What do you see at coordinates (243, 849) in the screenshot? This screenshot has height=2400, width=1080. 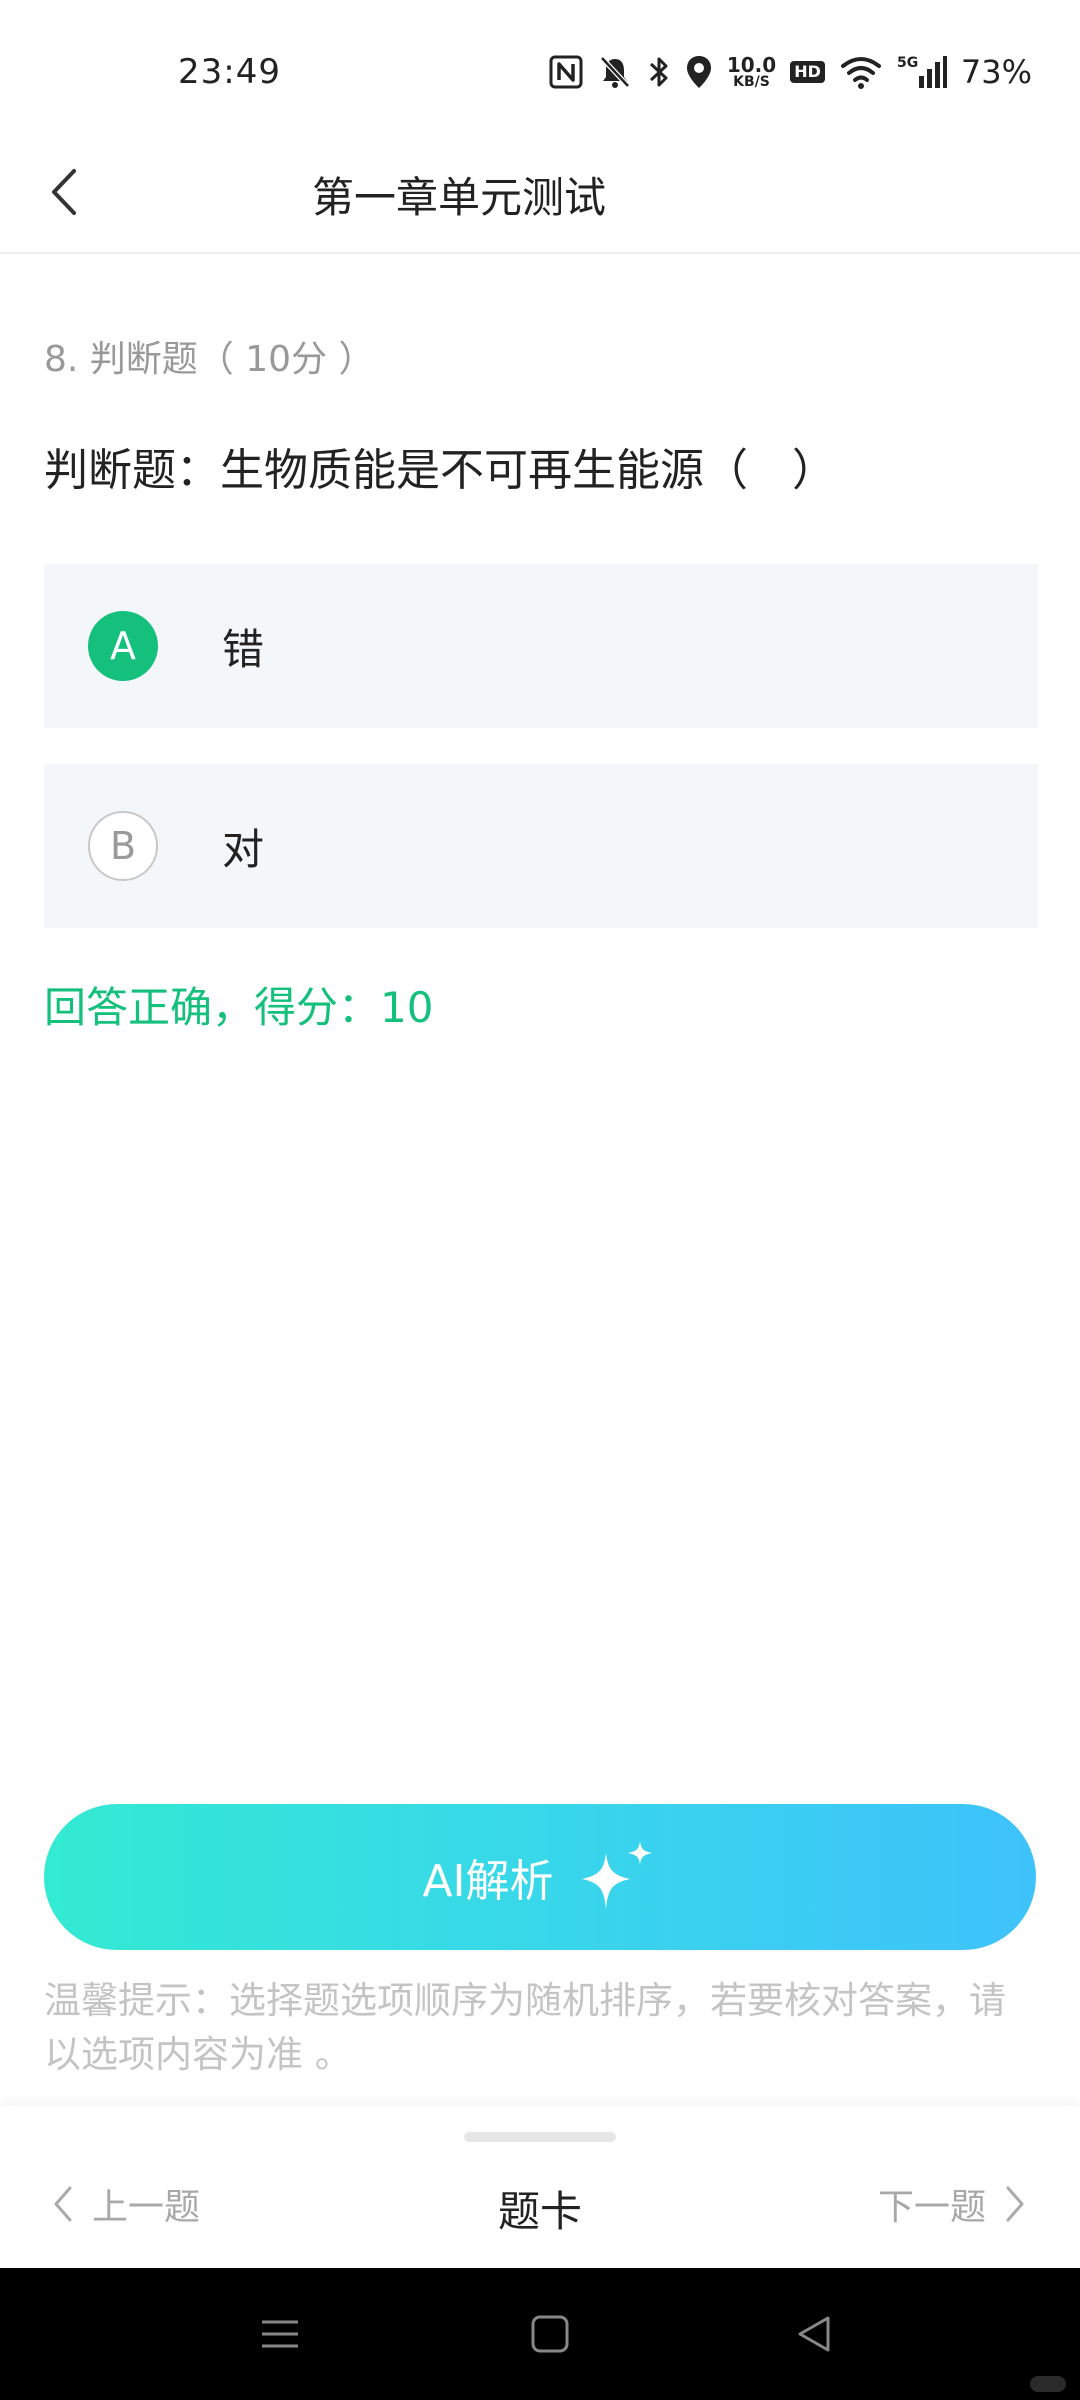 I see `option-b-text: 对` at bounding box center [243, 849].